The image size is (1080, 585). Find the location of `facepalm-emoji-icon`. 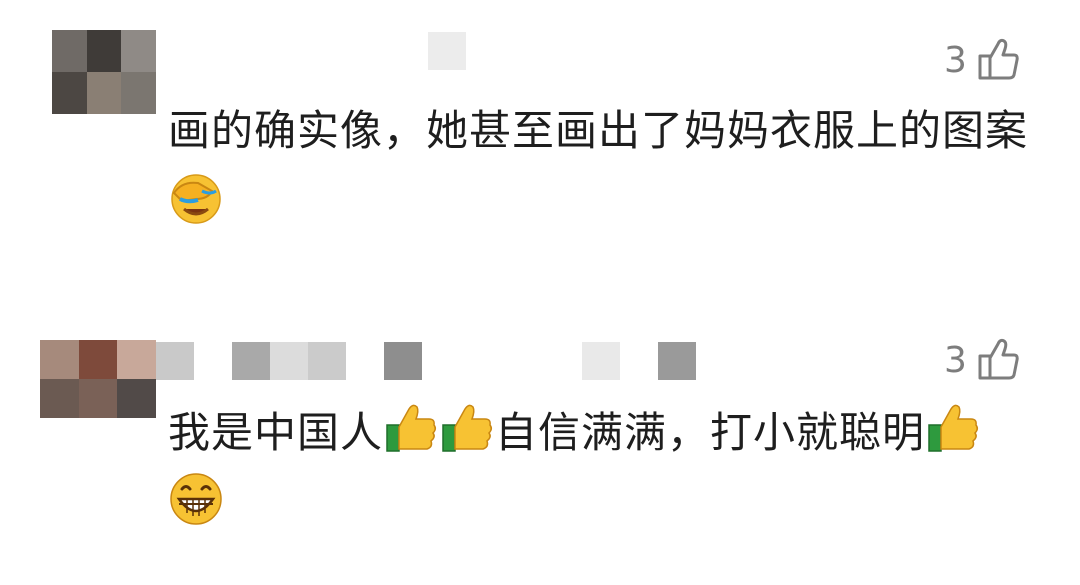

facepalm-emoji-icon is located at coordinates (196, 197).